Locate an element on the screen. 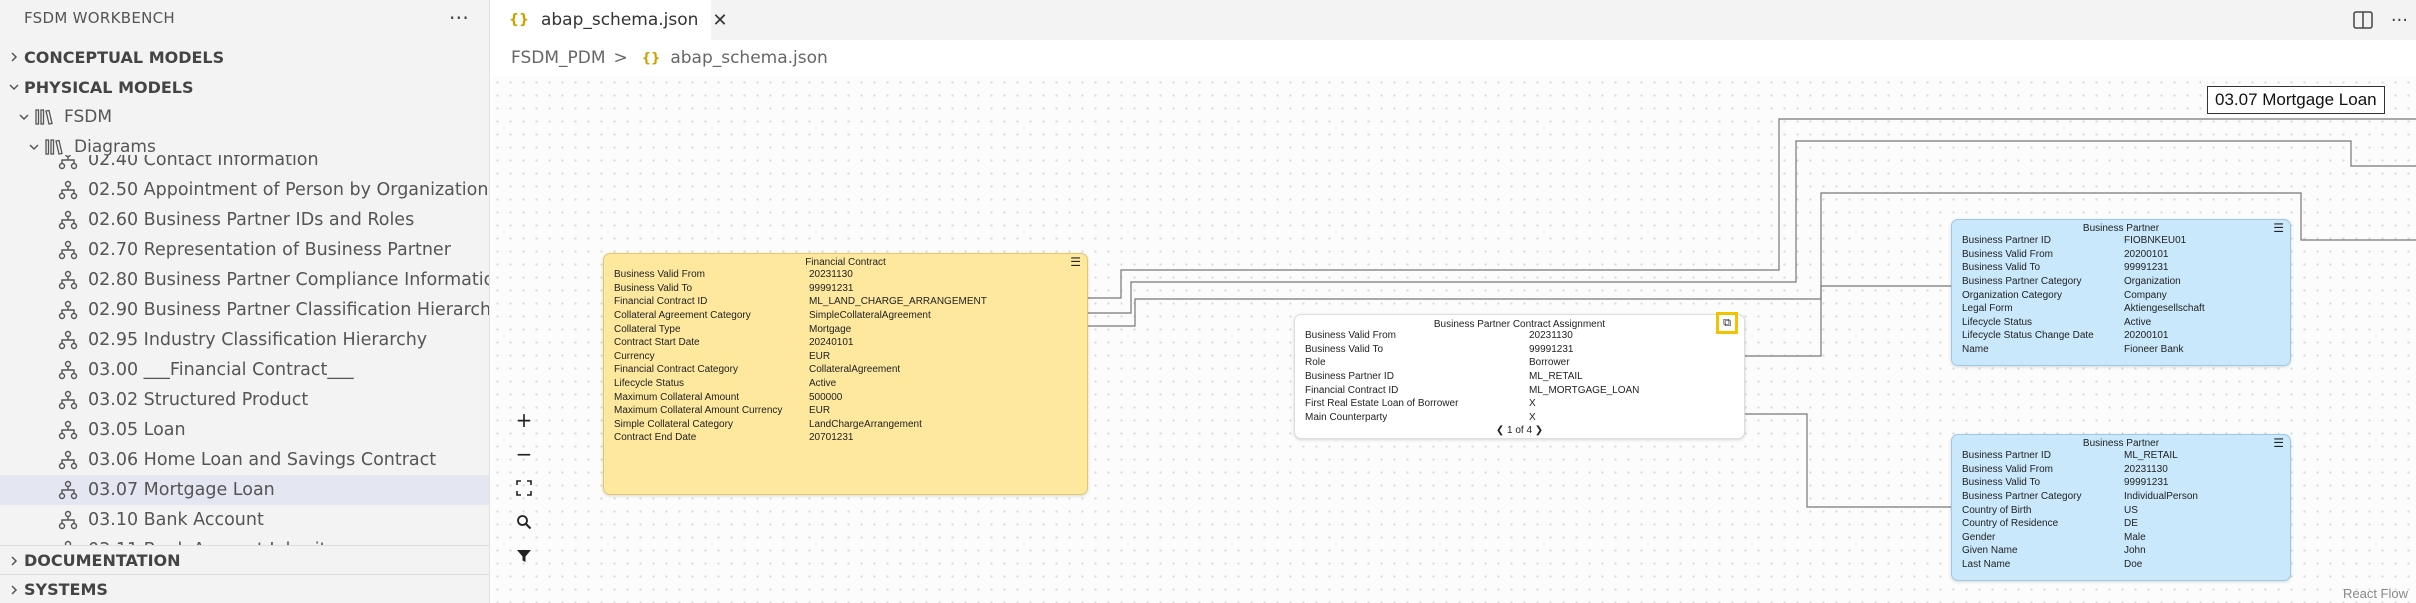 This screenshot has width=2416, height=603. attribute-value: Male is located at coordinates (2135, 537).